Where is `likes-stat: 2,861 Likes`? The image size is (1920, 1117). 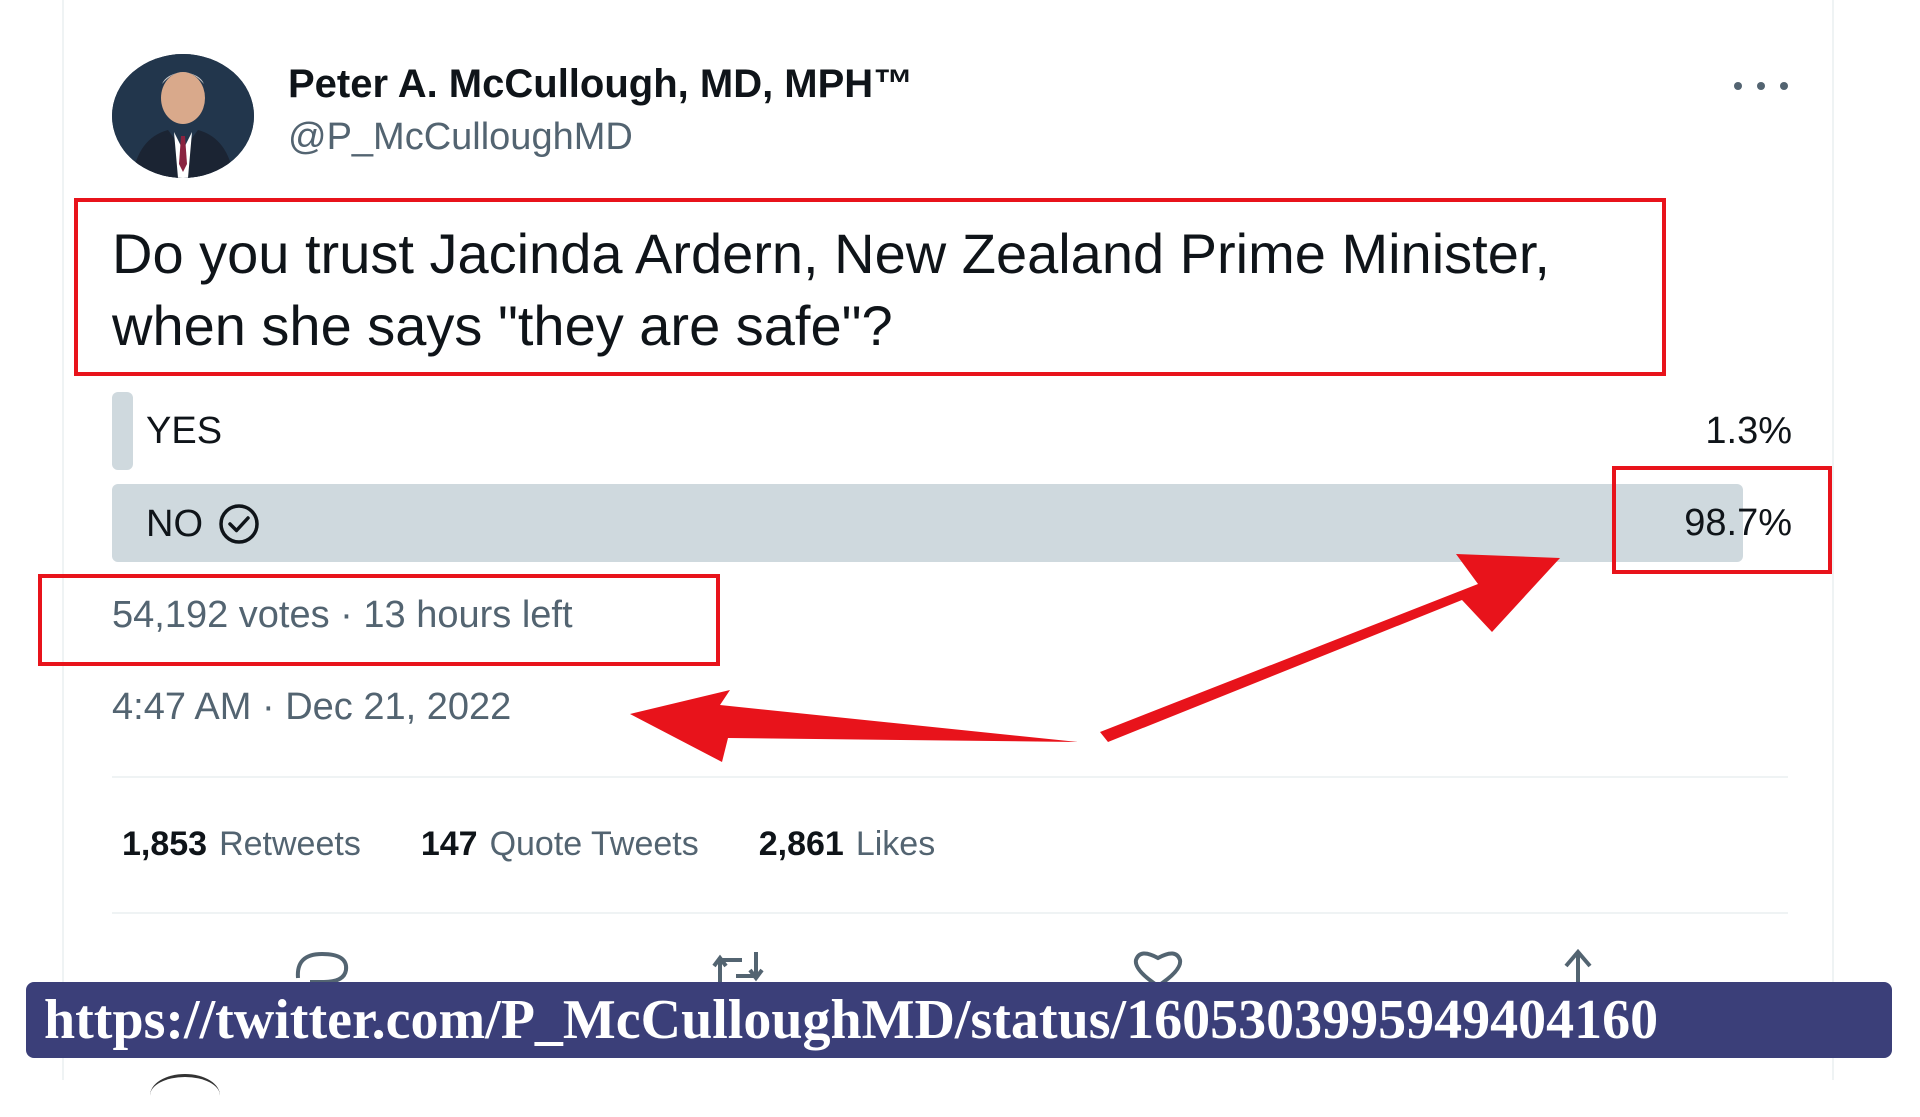 likes-stat: 2,861 Likes is located at coordinates (847, 844).